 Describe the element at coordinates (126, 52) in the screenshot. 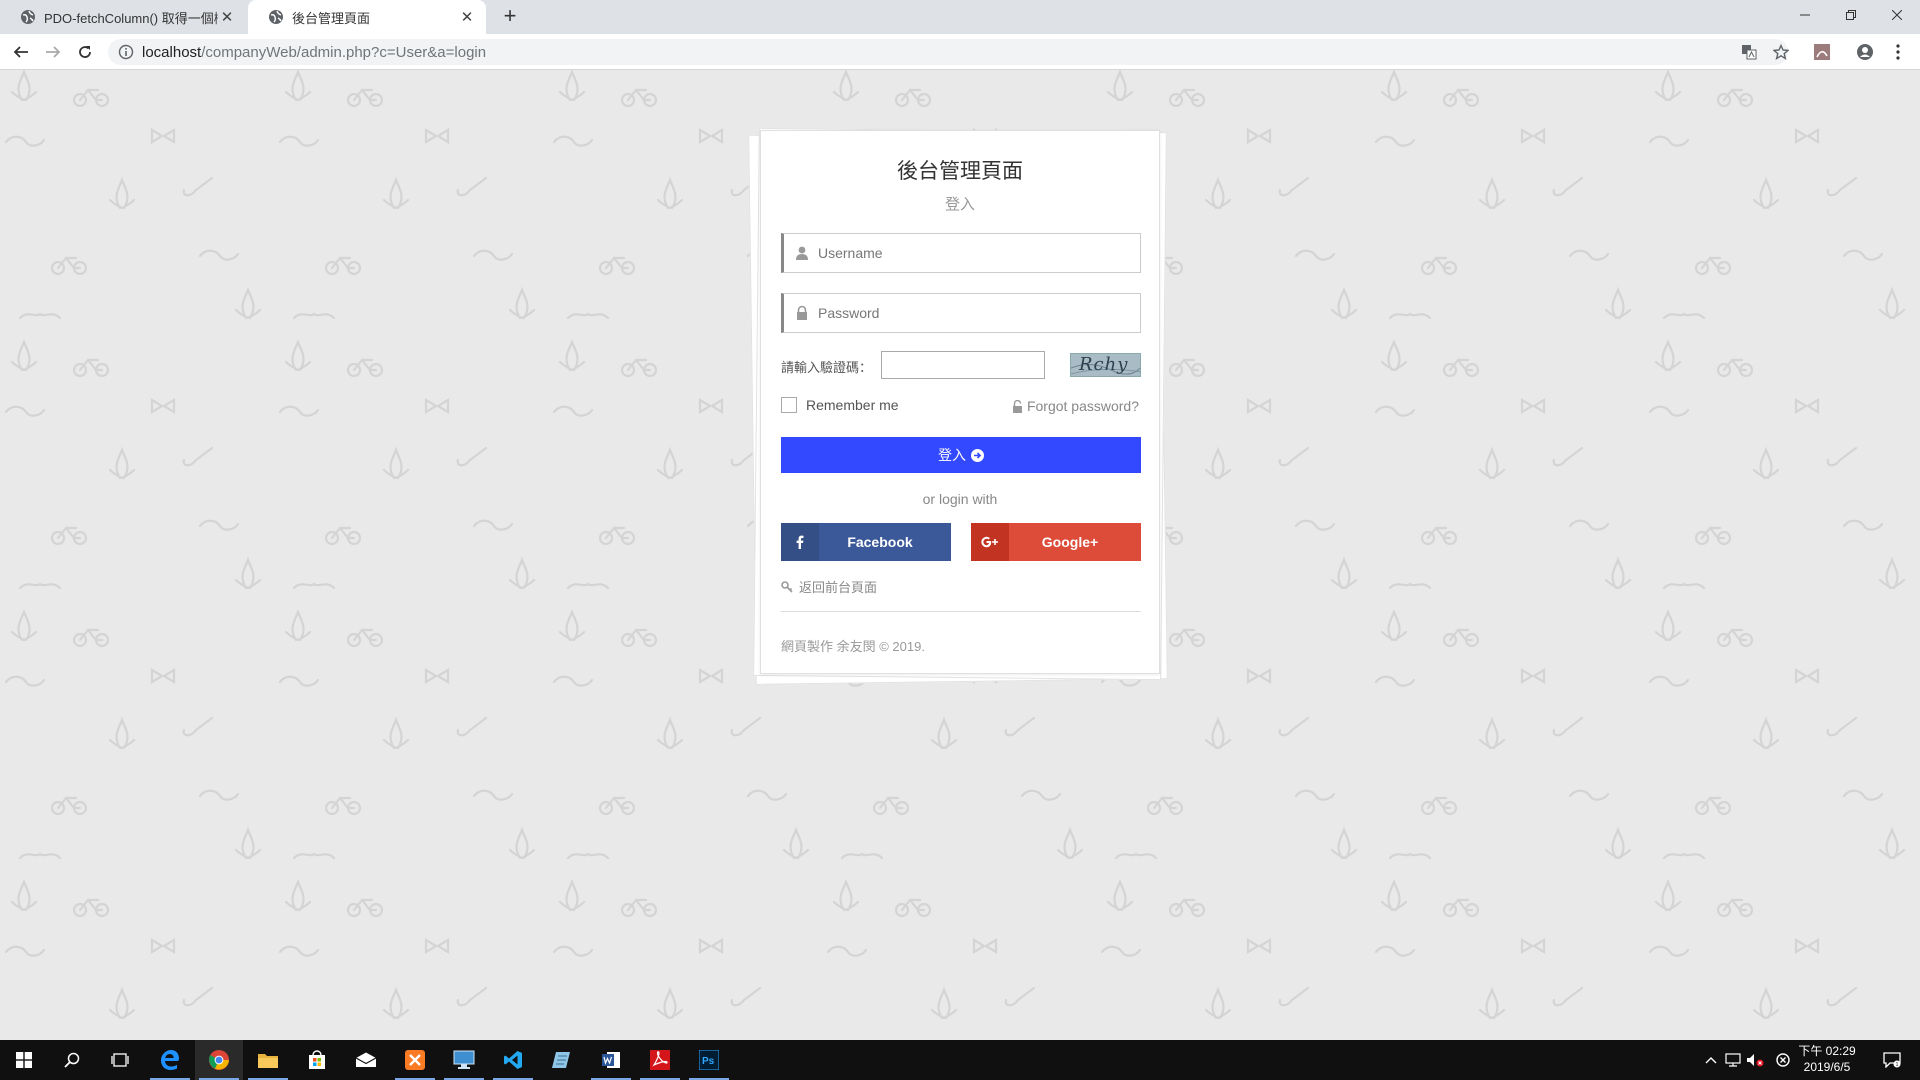

I see `info-icon` at that location.